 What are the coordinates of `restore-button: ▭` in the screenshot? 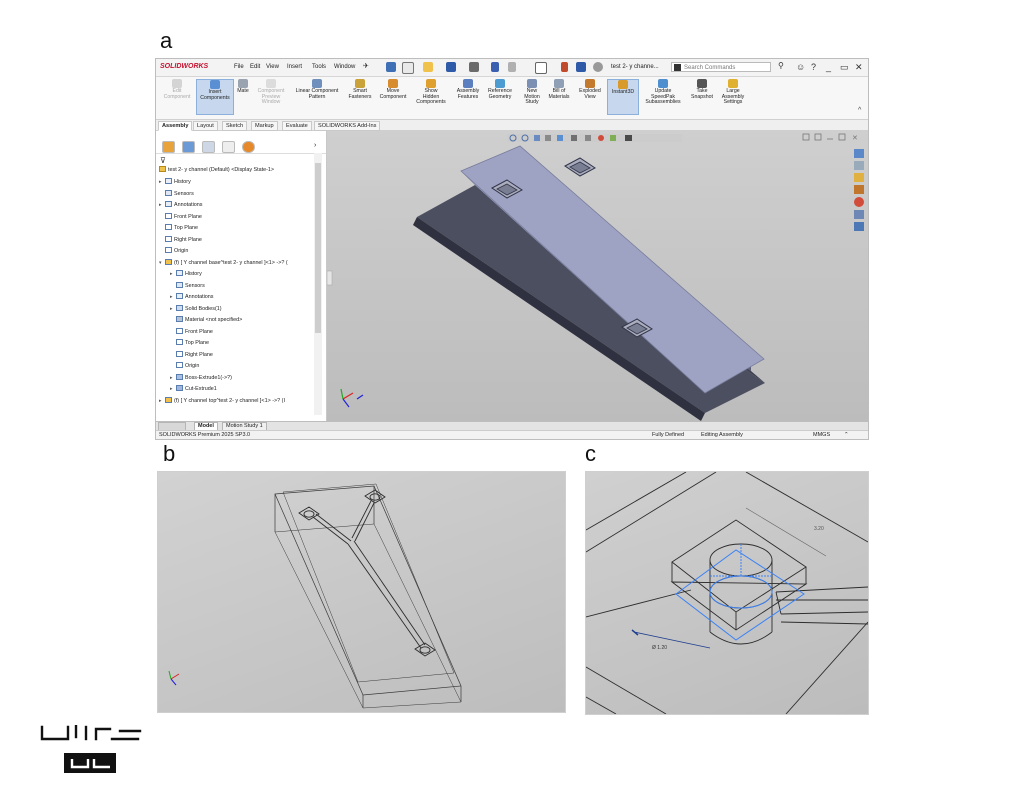 It's located at (844, 67).